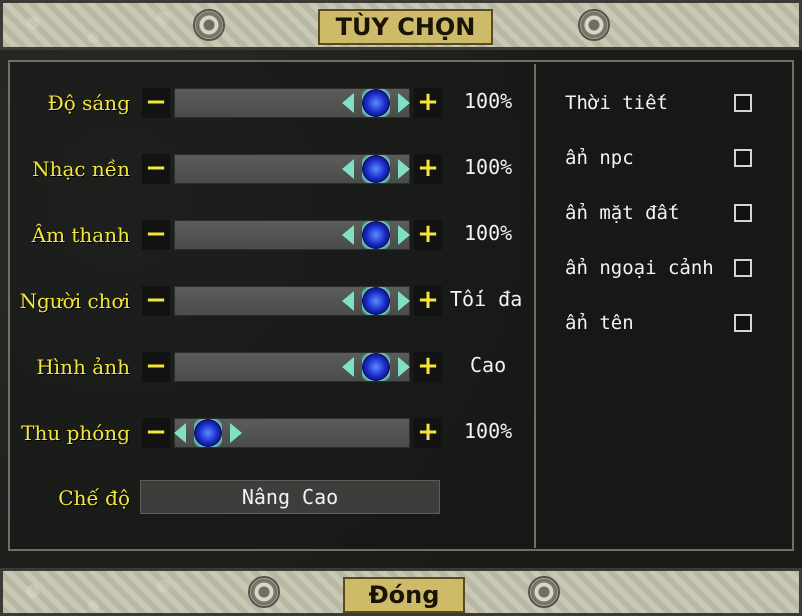 The image size is (802, 616). What do you see at coordinates (404, 595) in the screenshot?
I see `close-button: Đóng` at bounding box center [404, 595].